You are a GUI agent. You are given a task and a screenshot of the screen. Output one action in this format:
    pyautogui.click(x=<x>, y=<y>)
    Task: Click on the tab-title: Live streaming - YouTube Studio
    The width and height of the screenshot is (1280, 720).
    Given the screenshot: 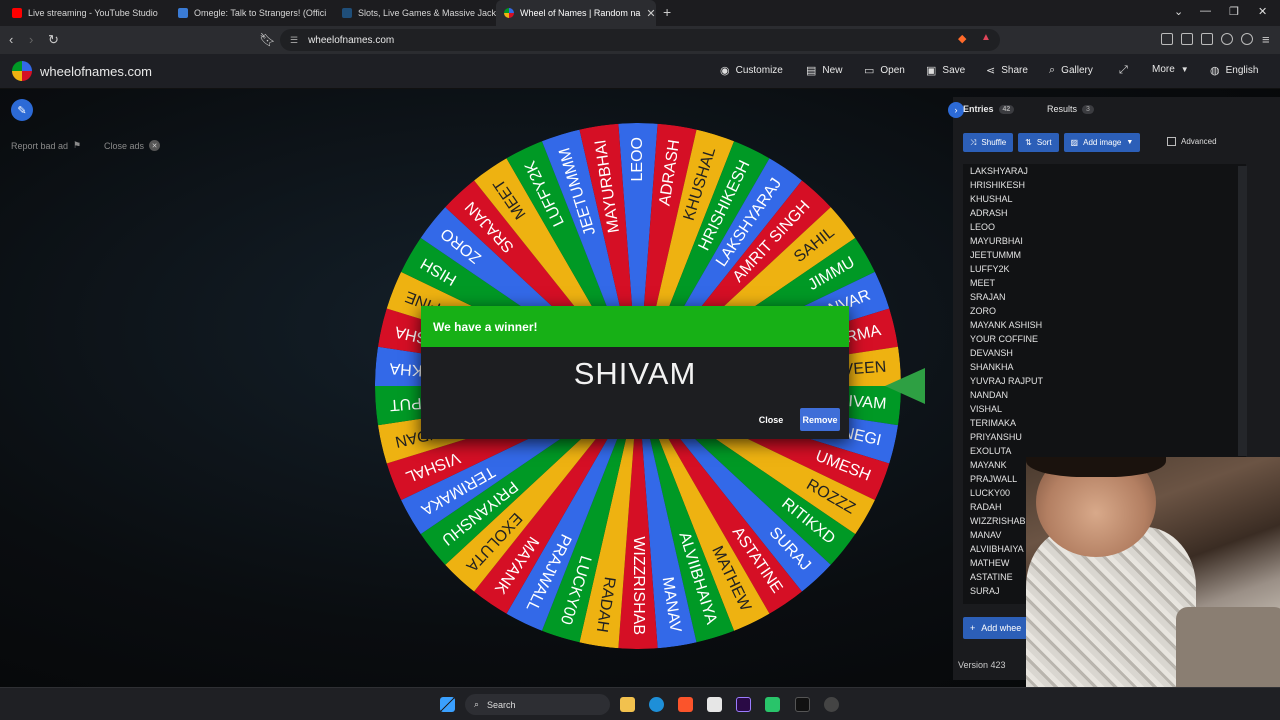 What is the action you would take?
    pyautogui.click(x=93, y=13)
    